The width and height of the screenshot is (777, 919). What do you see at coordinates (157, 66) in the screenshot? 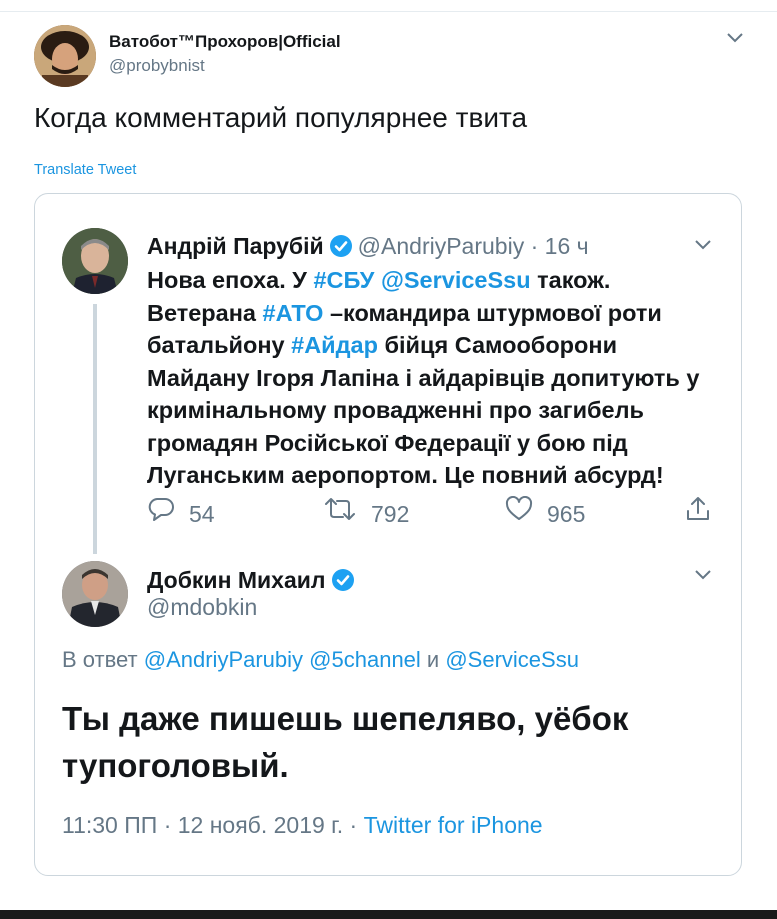
I see `author-handle: @probybnist` at bounding box center [157, 66].